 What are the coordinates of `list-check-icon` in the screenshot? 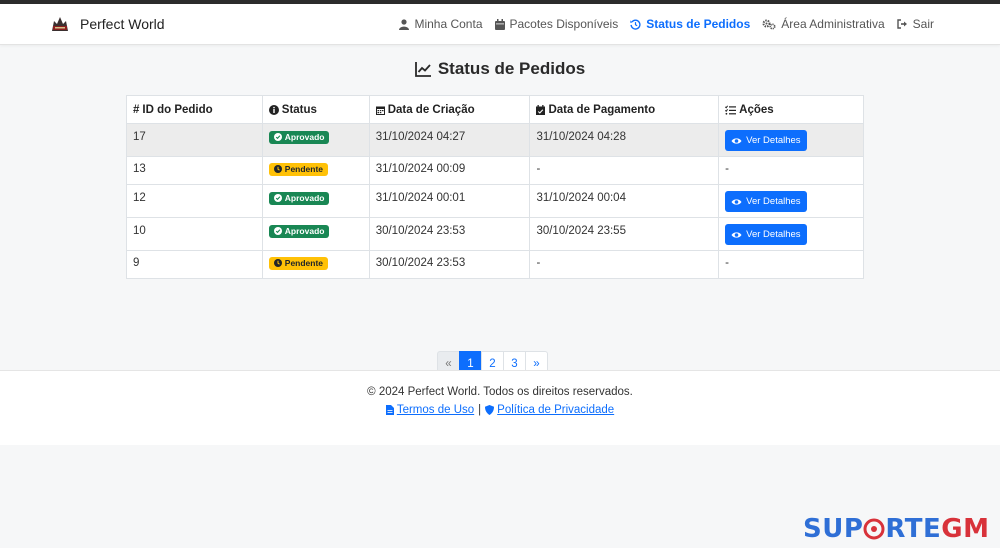 It's located at (731, 110).